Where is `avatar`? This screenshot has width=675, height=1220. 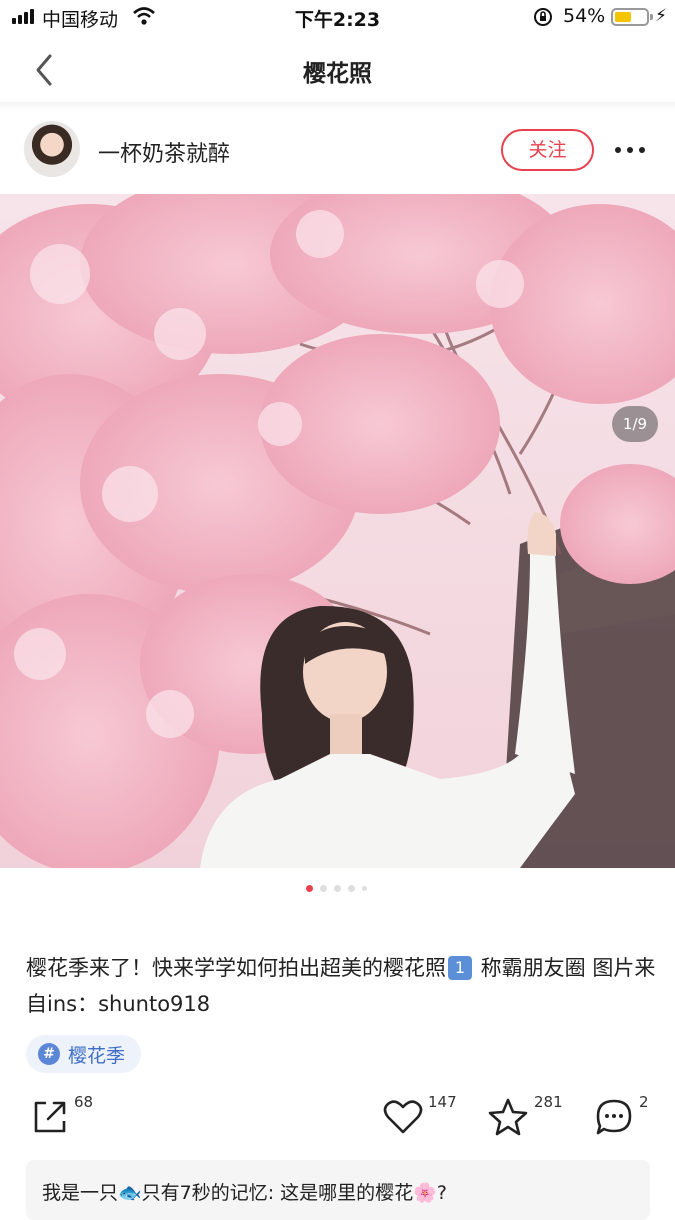
avatar is located at coordinates (52, 149).